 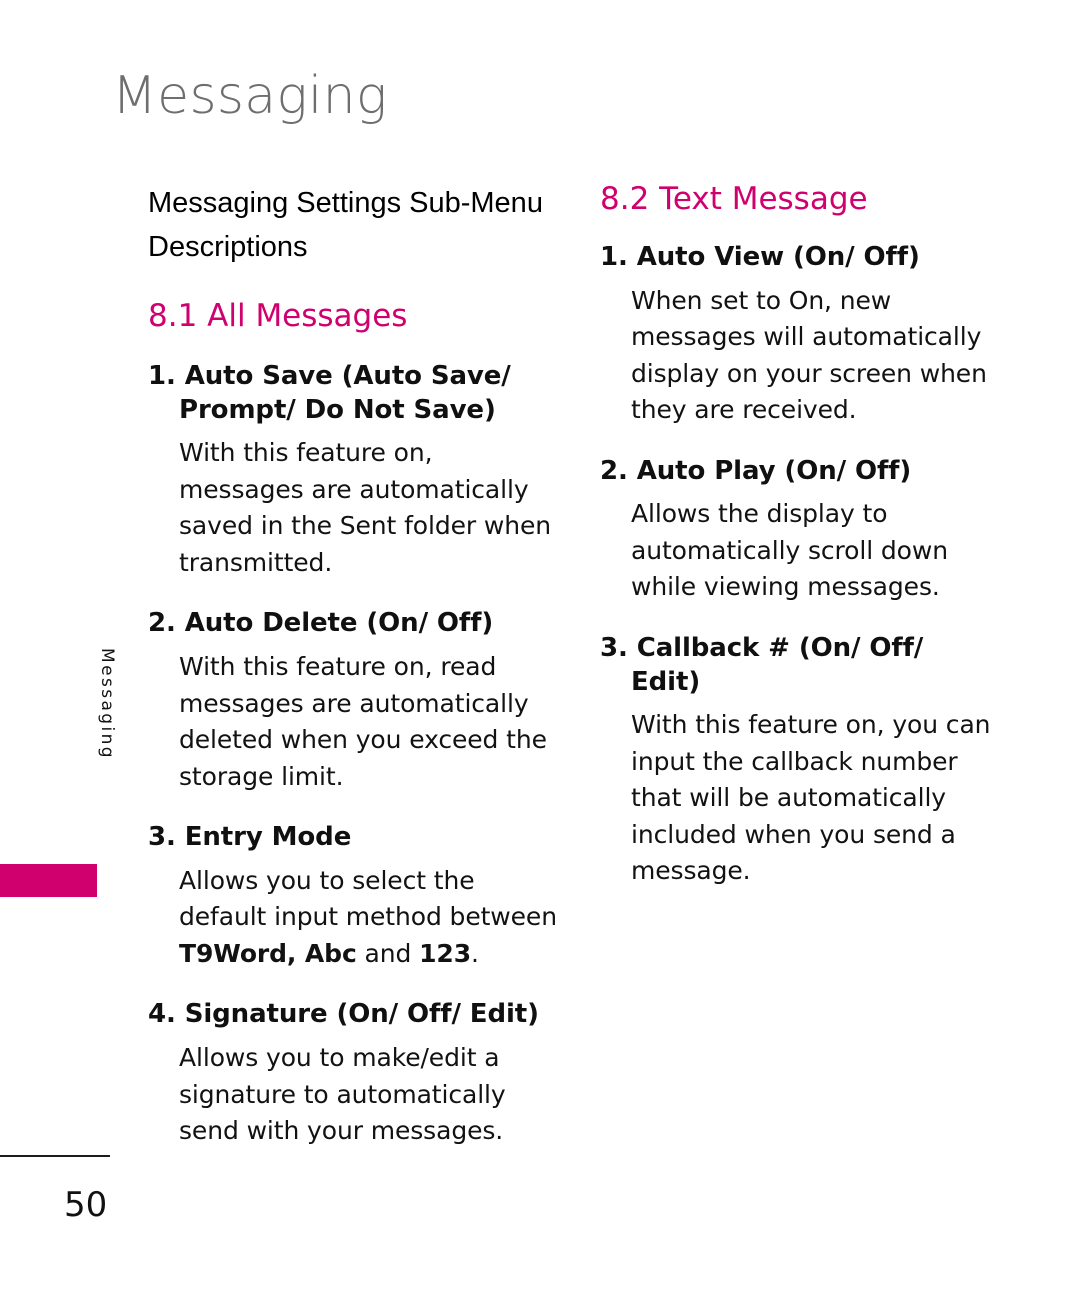 What do you see at coordinates (107, 704) in the screenshot?
I see `side-tab-label: Messaging` at bounding box center [107, 704].